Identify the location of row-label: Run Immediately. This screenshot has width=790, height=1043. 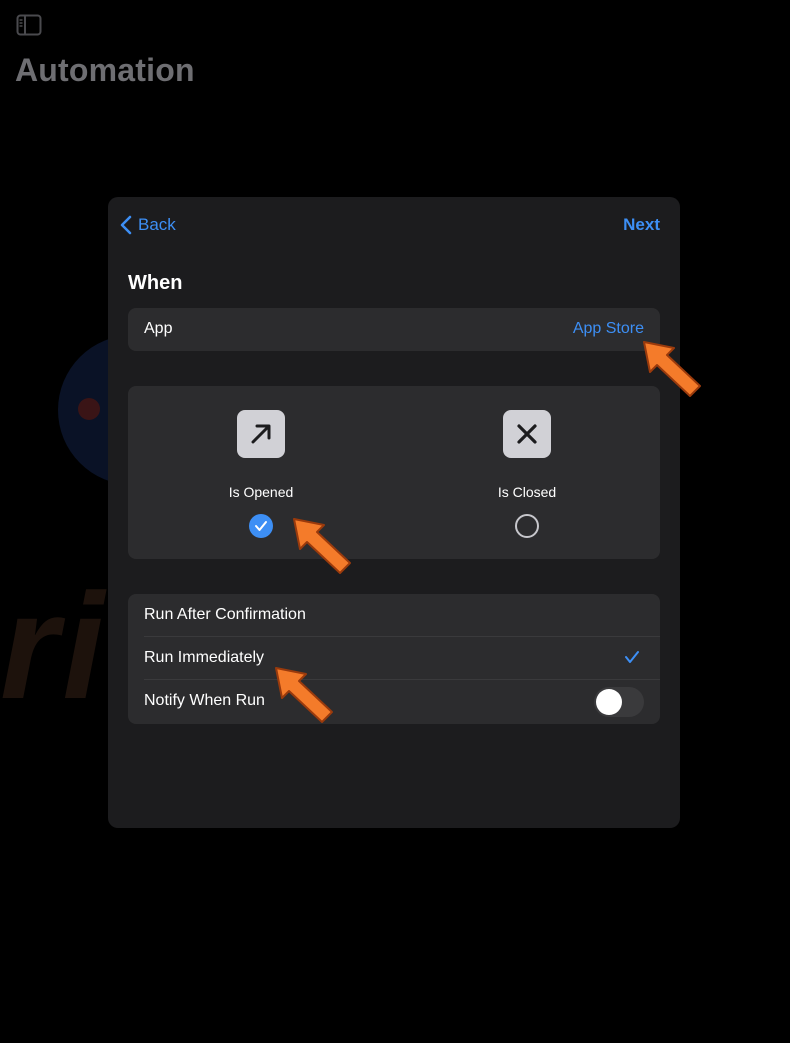
(204, 657).